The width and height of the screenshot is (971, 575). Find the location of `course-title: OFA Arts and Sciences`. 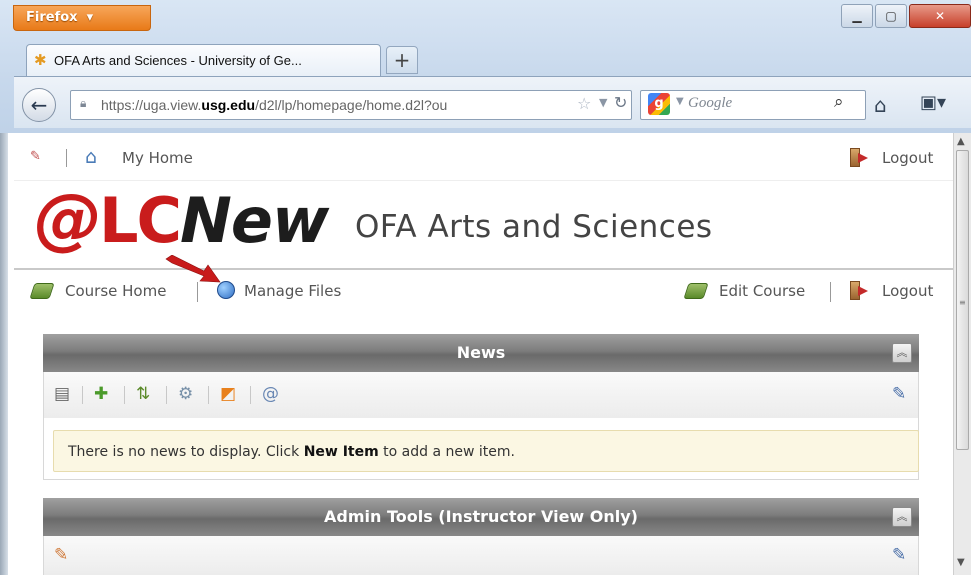

course-title: OFA Arts and Sciences is located at coordinates (534, 227).